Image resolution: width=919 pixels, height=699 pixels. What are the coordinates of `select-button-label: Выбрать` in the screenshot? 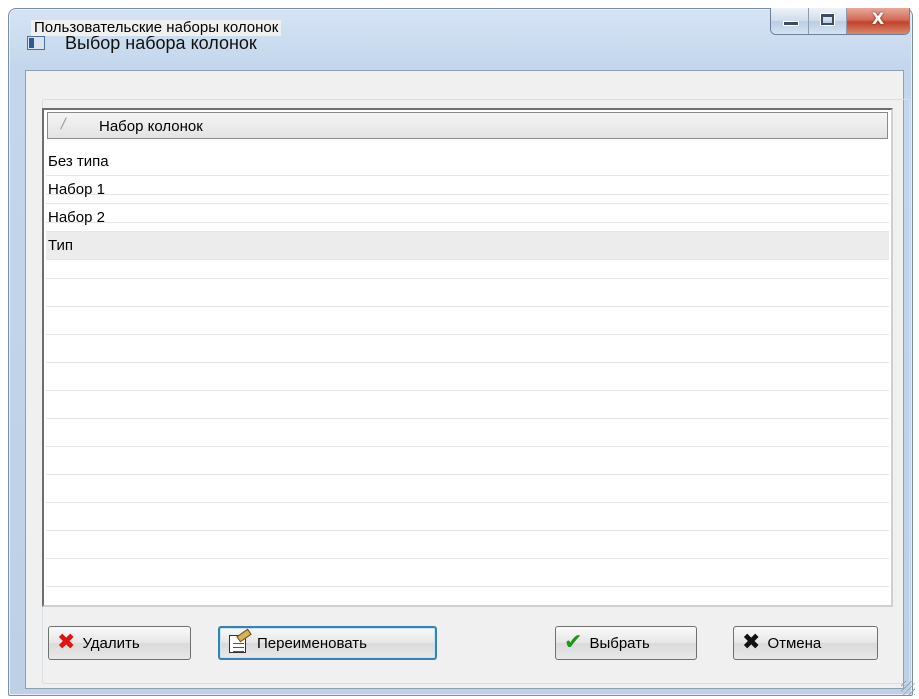 It's located at (619, 643).